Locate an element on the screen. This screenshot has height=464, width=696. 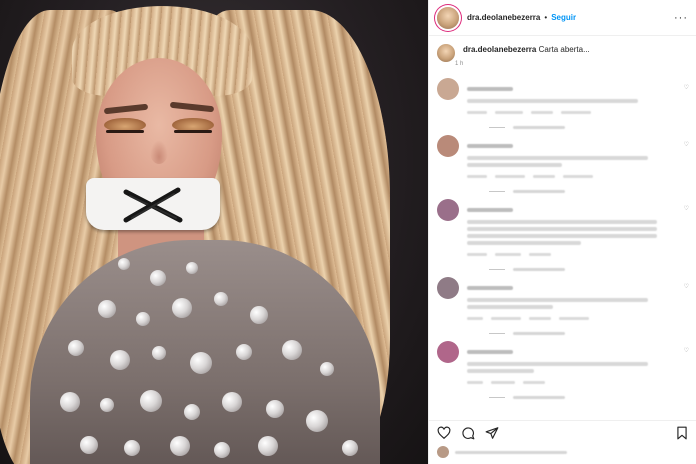
author-username: dra.deolanebezerra is located at coordinates (503, 17).